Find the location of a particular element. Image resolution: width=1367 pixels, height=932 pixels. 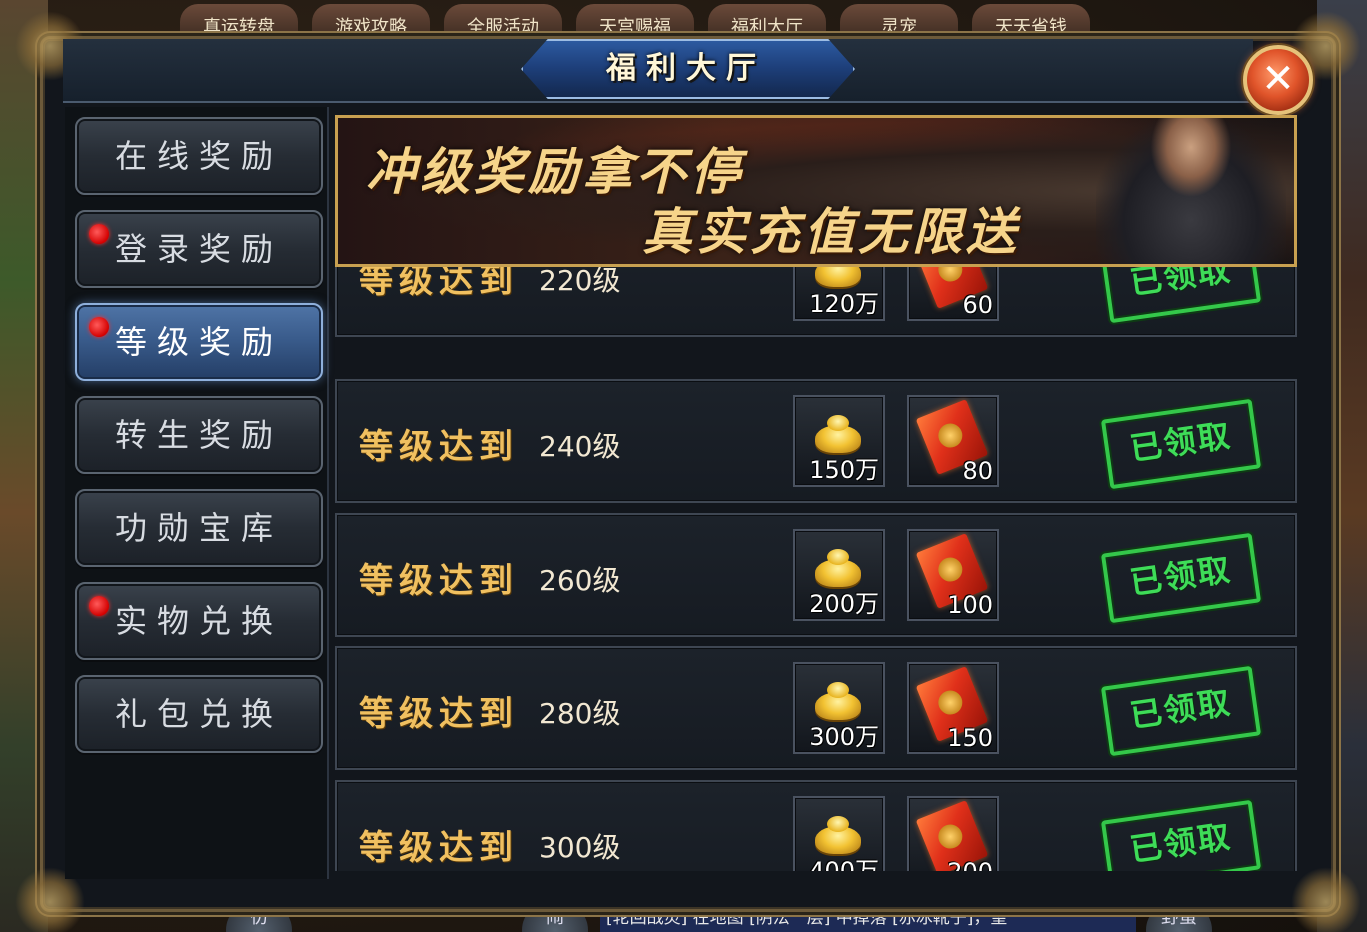

gold-amount: 150万 is located at coordinates (844, 470).